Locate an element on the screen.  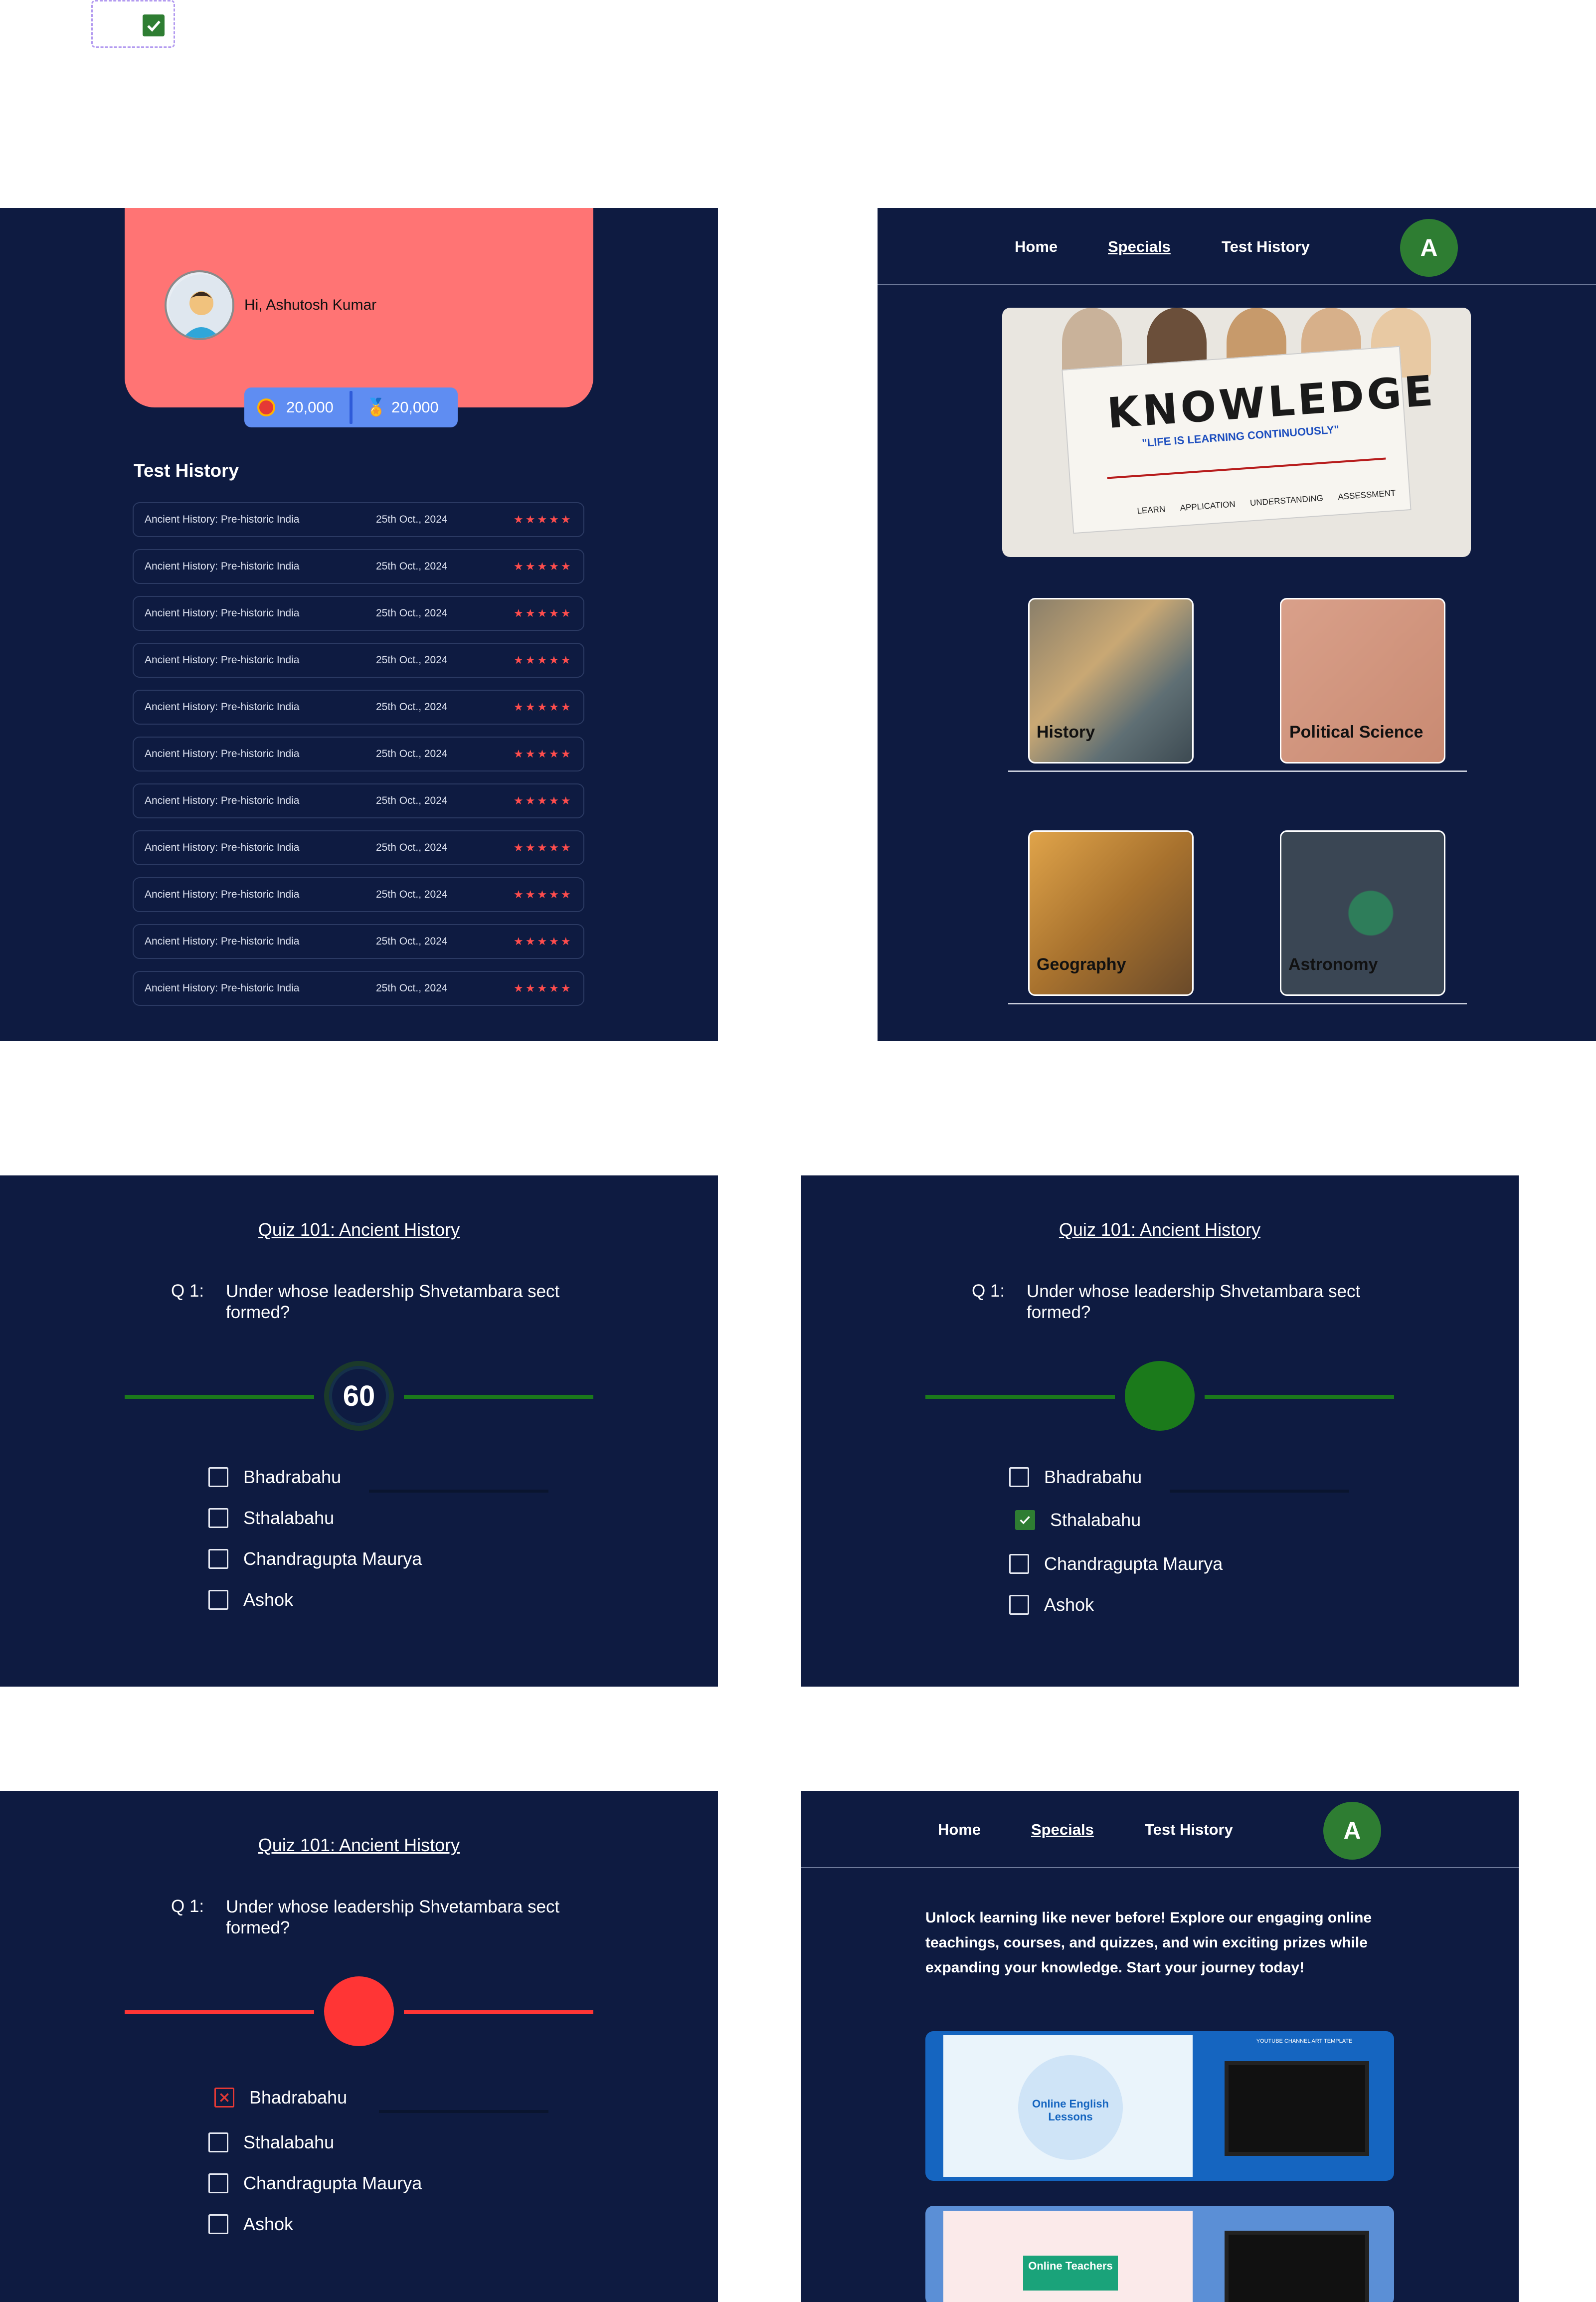
avatar is located at coordinates (199, 305).